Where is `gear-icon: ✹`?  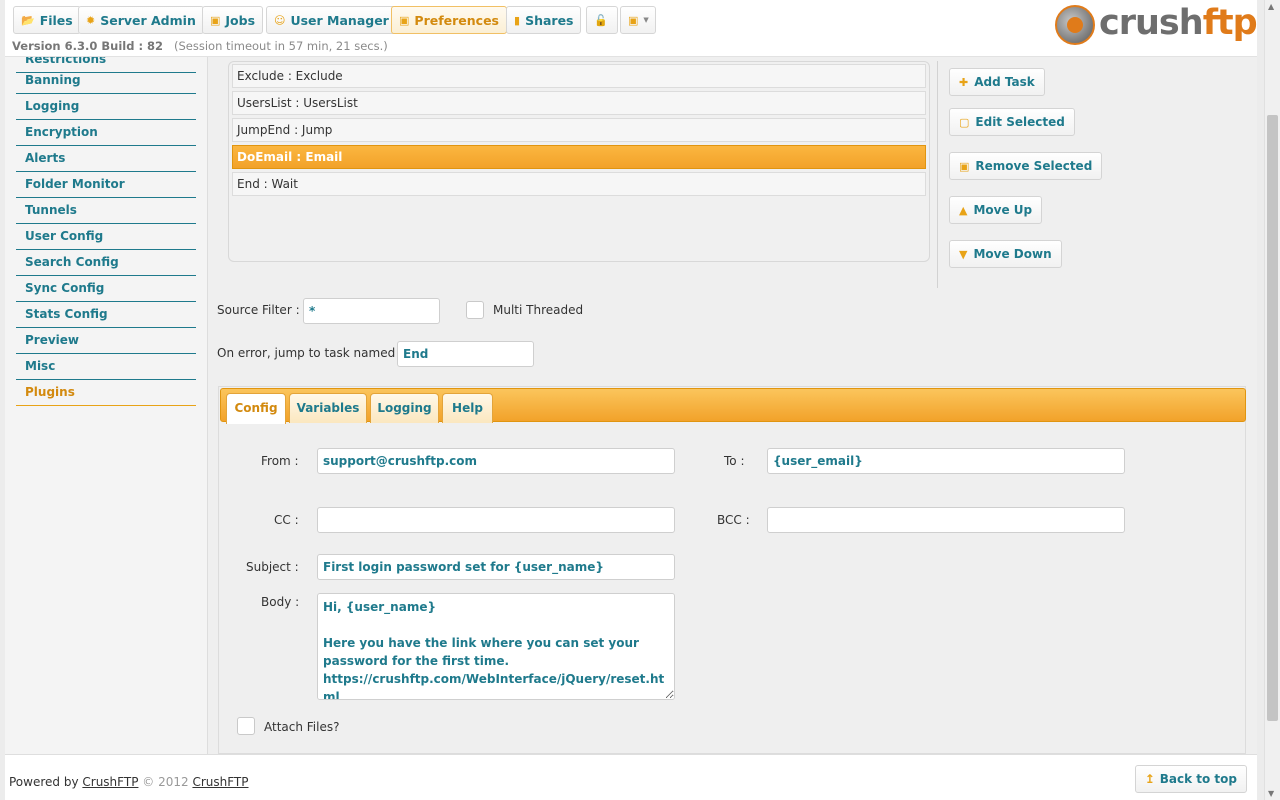 gear-icon: ✹ is located at coordinates (91, 20).